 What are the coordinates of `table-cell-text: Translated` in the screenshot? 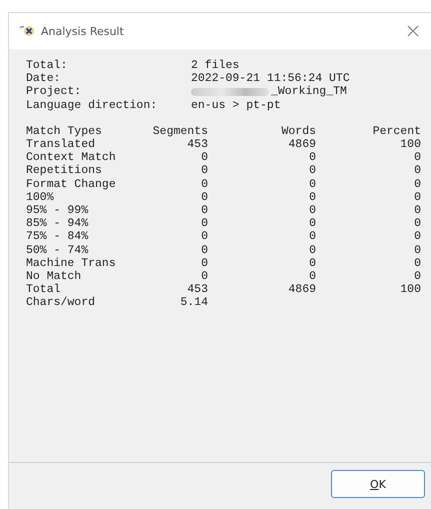 It's located at (61, 145).